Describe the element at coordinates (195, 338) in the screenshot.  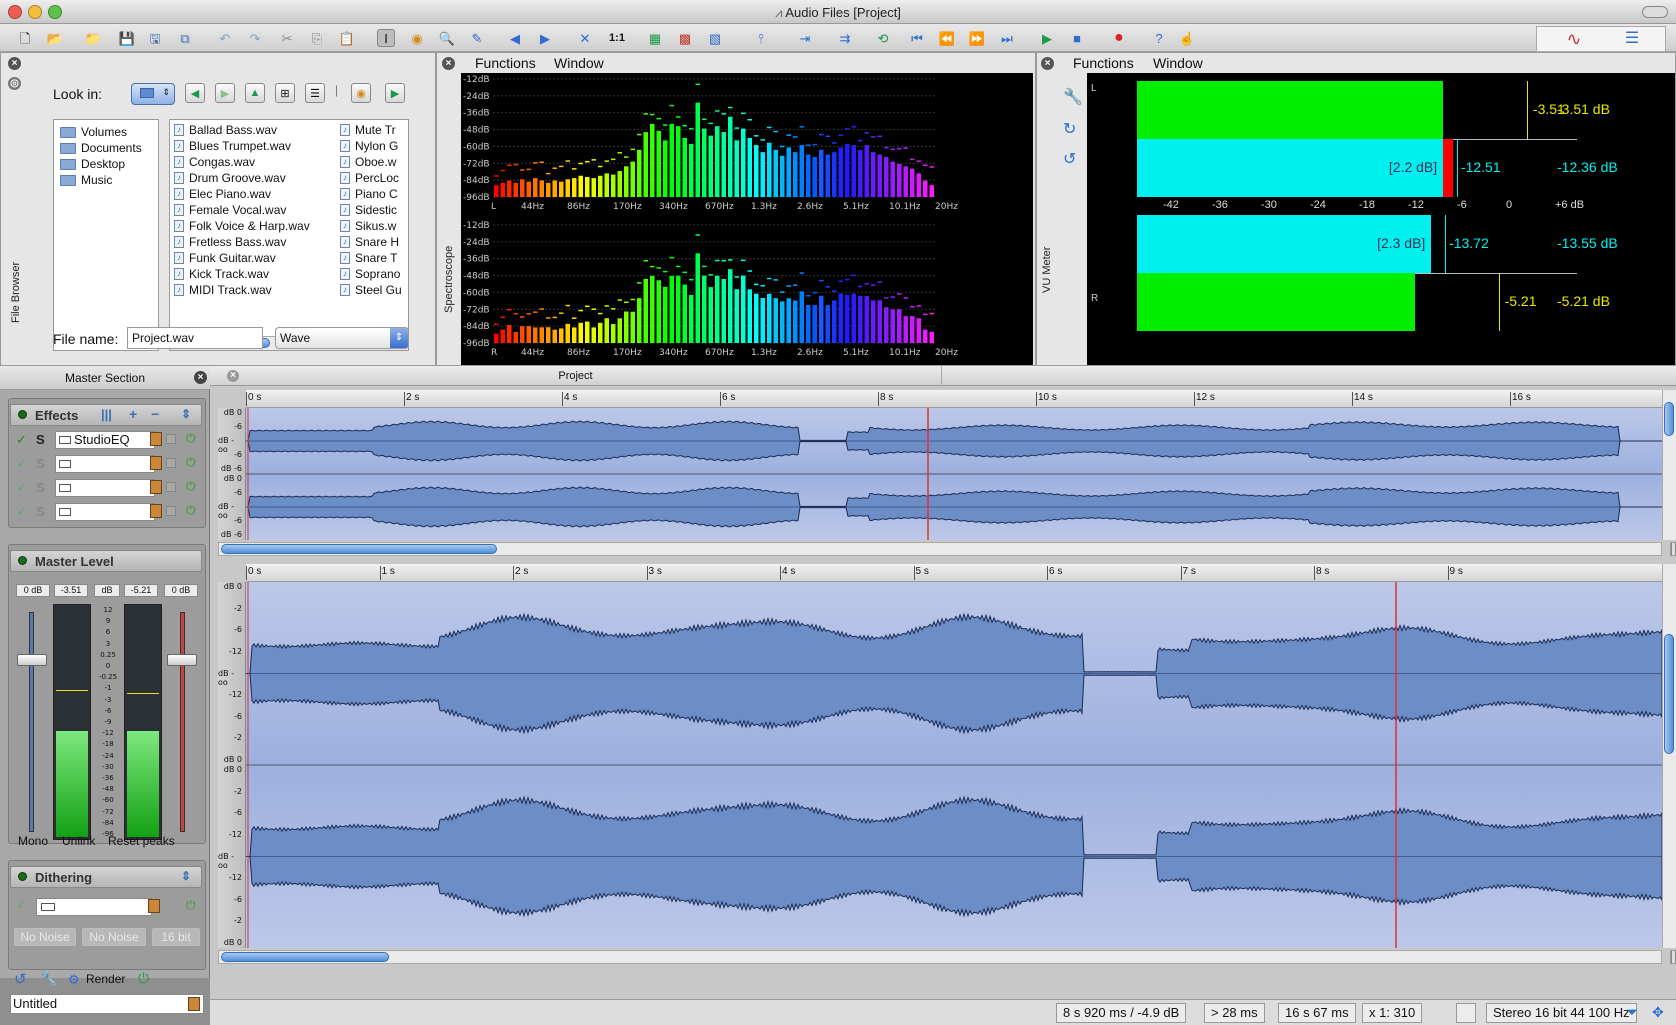
I see `file-name-field: Project.wav` at that location.